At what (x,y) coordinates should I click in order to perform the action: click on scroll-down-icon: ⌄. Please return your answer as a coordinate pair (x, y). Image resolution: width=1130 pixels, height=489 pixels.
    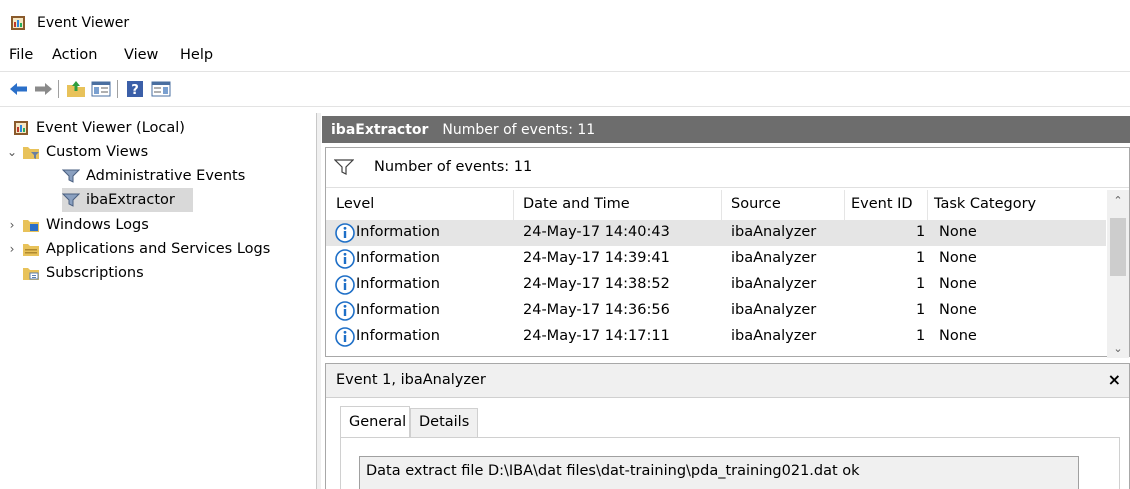
    Looking at the image, I should click on (1118, 348).